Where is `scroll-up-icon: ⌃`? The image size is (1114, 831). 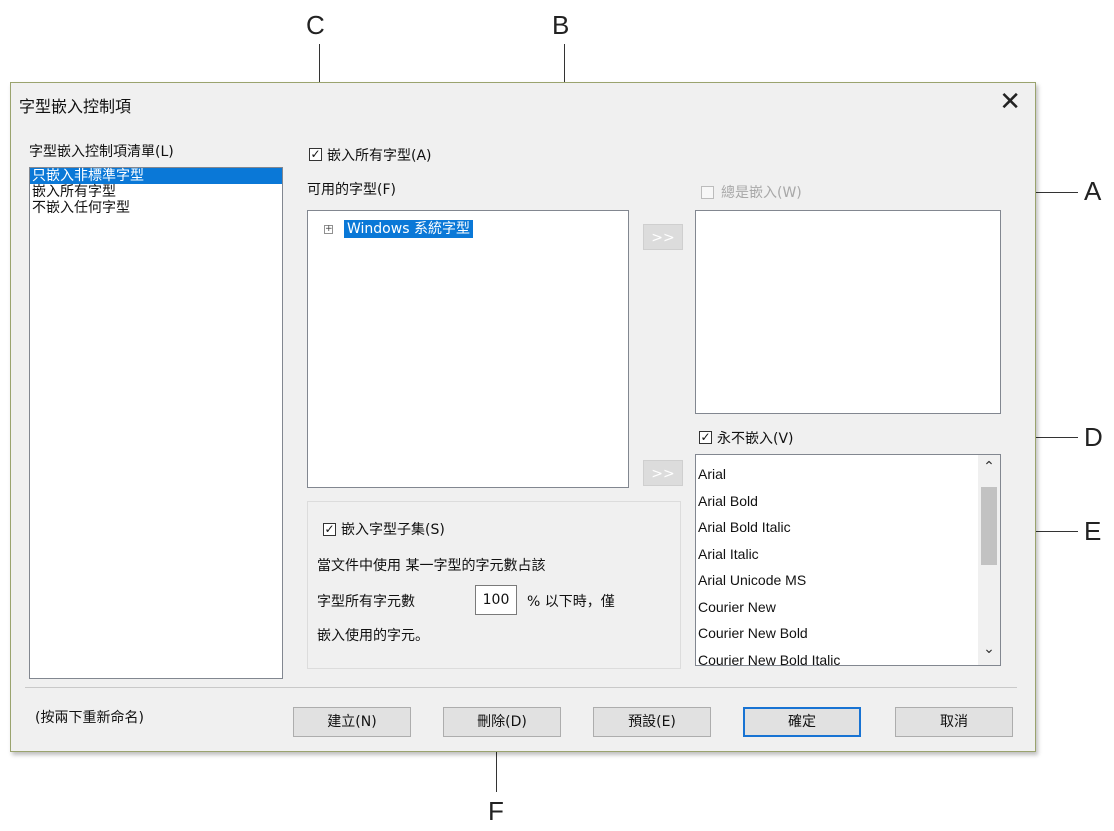
scroll-up-icon: ⌃ is located at coordinates (989, 467).